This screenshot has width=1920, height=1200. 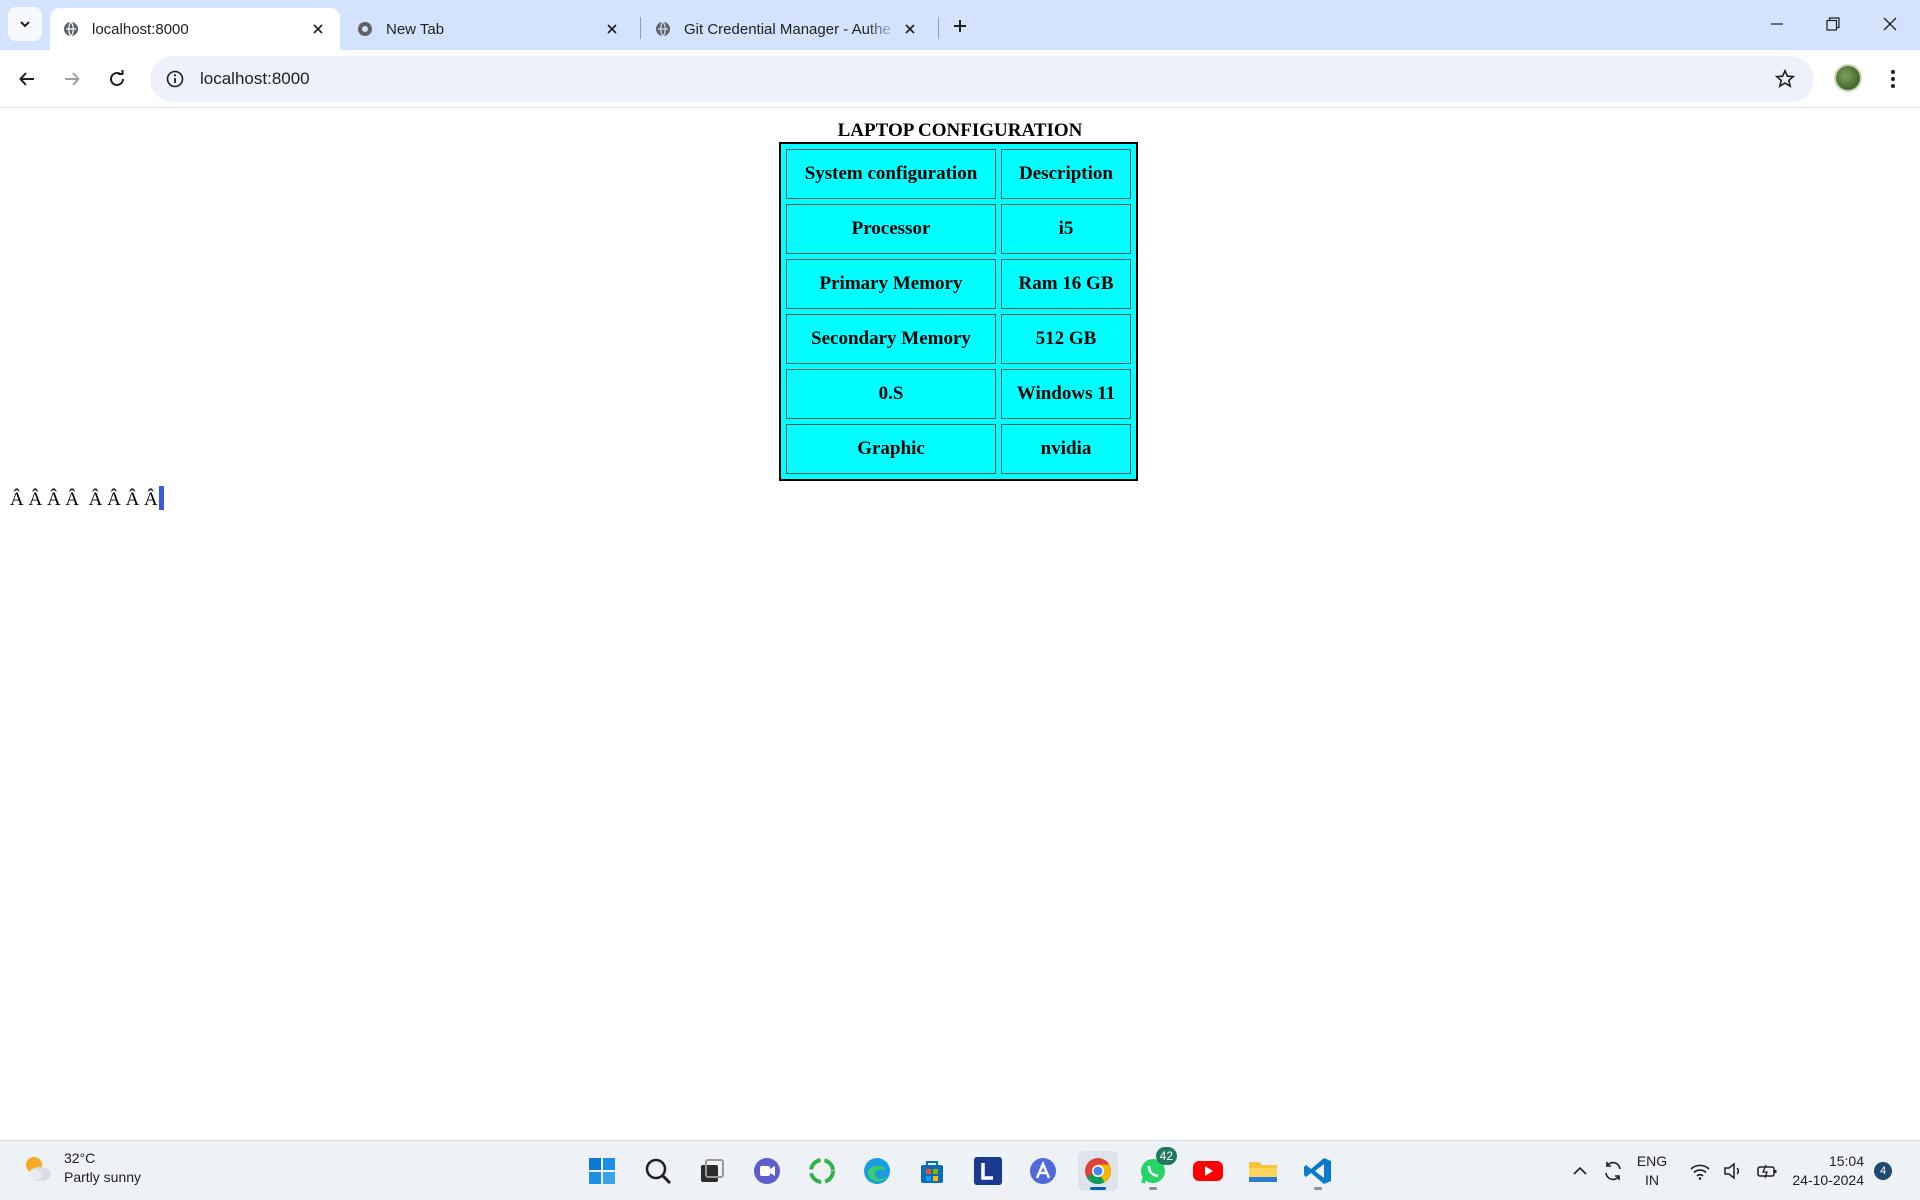 I want to click on battery-icon, so click(x=1766, y=1171).